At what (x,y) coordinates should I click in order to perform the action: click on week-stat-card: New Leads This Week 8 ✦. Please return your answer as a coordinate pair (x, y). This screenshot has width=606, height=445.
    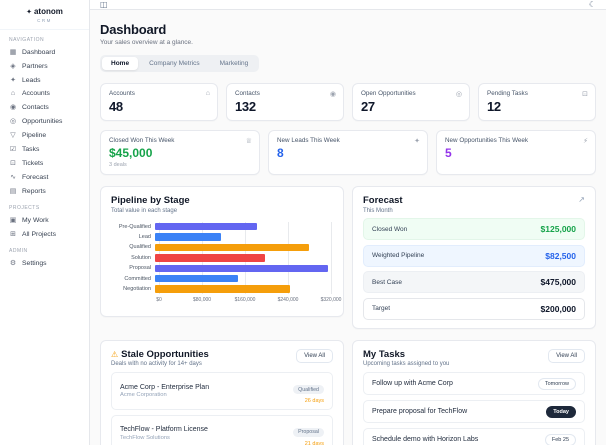
    Looking at the image, I should click on (348, 152).